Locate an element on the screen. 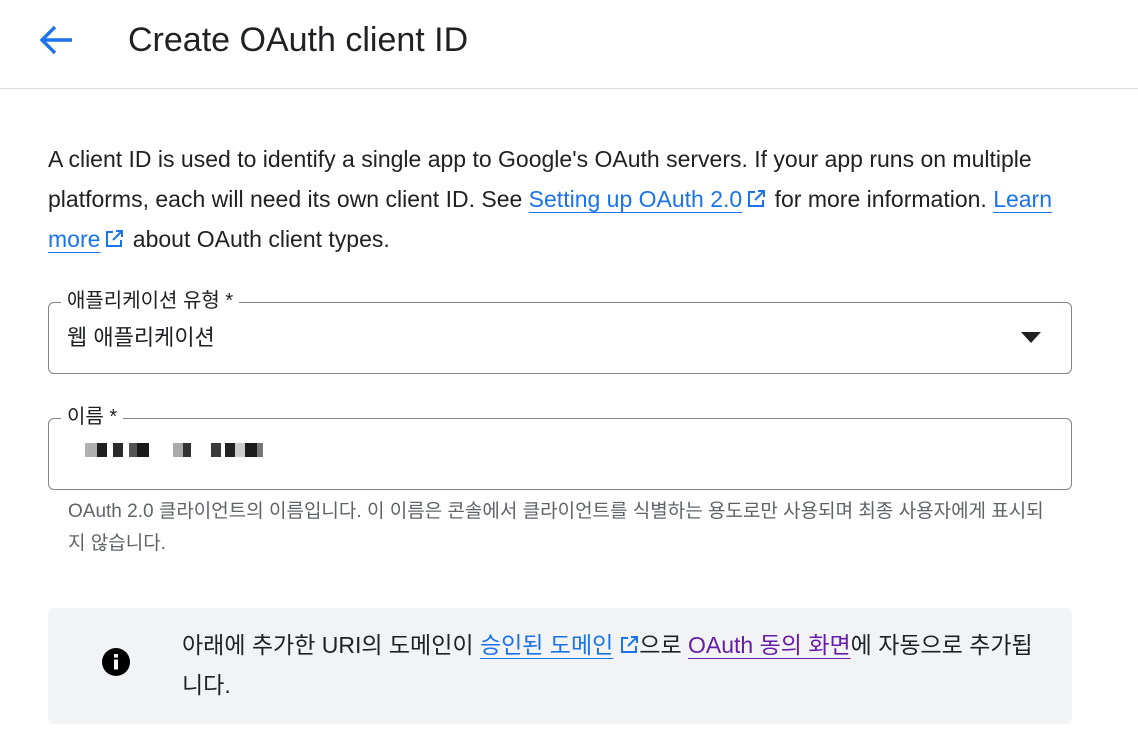 This screenshot has height=750, width=1138. authorized-domains-link: 승인된 도메인 is located at coordinates (546, 645).